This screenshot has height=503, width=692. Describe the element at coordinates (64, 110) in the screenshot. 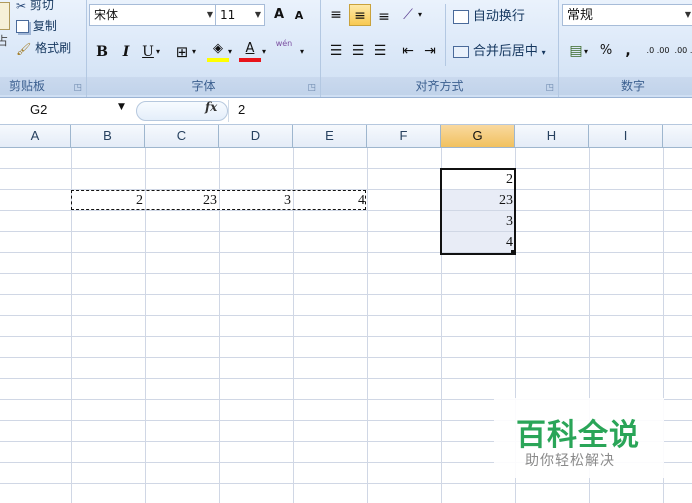

I see `name-box: G2` at that location.